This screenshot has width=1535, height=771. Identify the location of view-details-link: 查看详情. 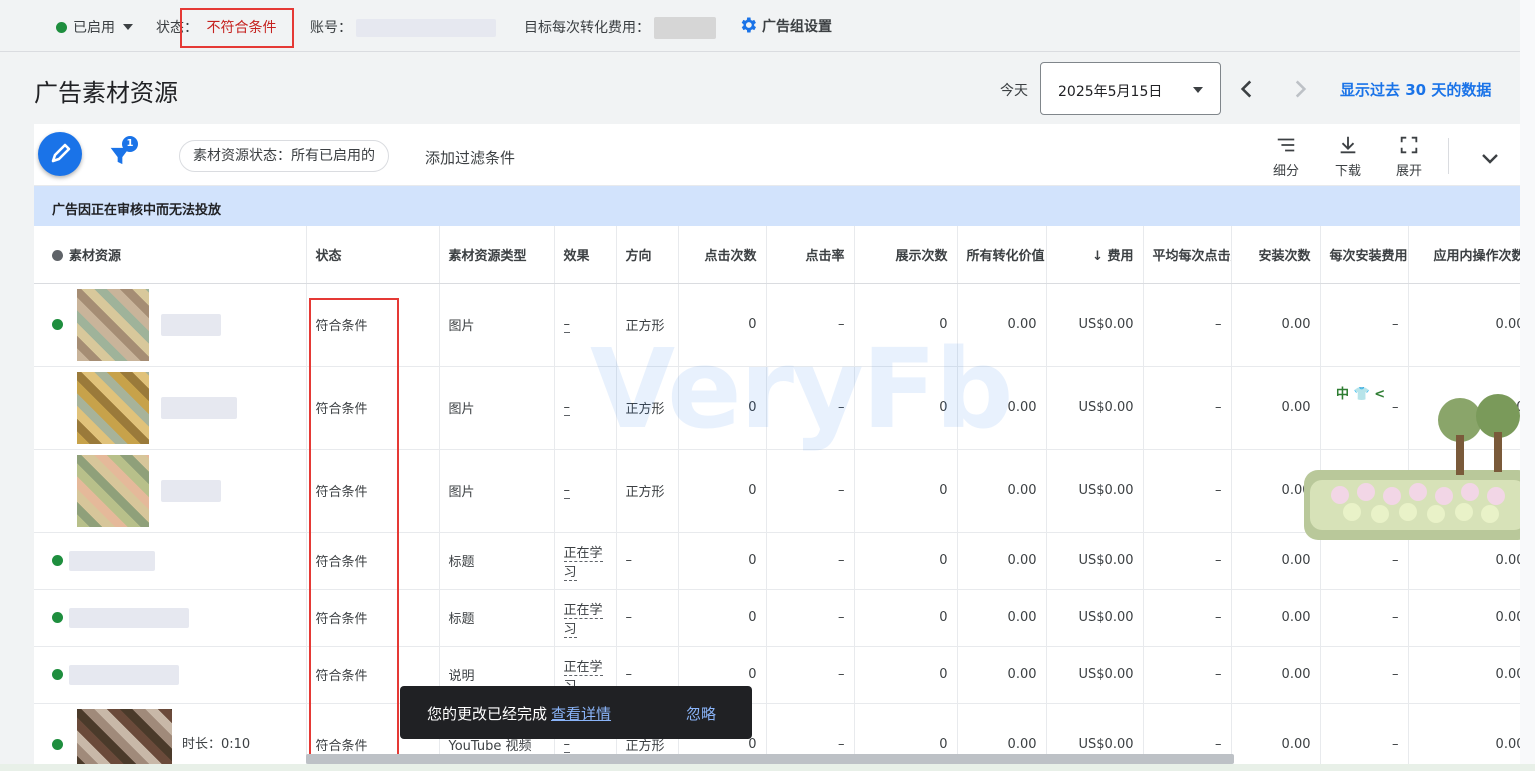
(581, 714).